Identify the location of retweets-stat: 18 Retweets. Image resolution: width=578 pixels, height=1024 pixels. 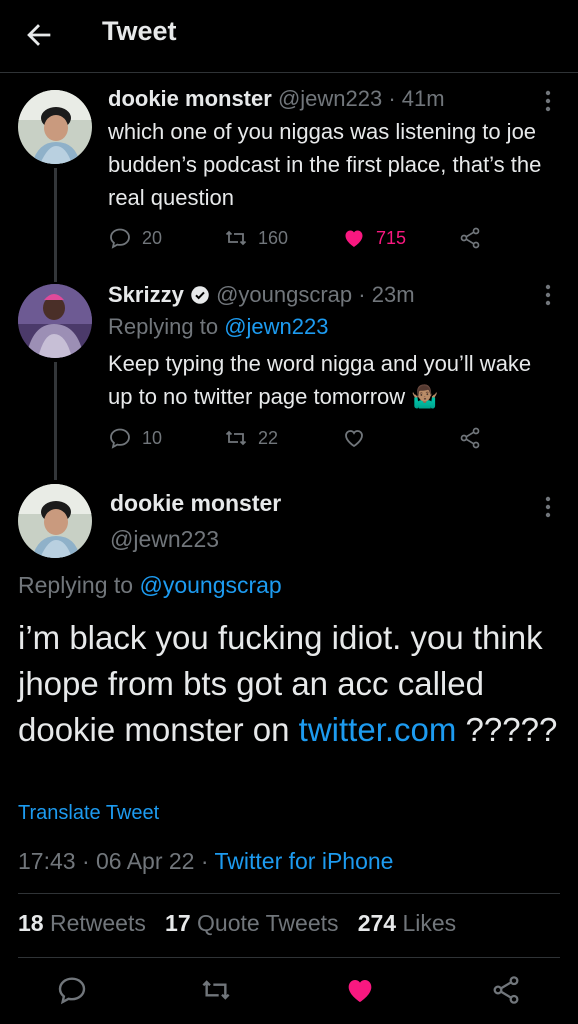
(82, 923).